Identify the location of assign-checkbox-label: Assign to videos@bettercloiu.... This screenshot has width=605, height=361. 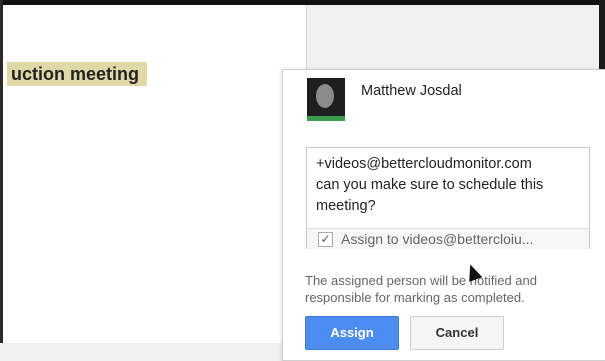
(437, 239).